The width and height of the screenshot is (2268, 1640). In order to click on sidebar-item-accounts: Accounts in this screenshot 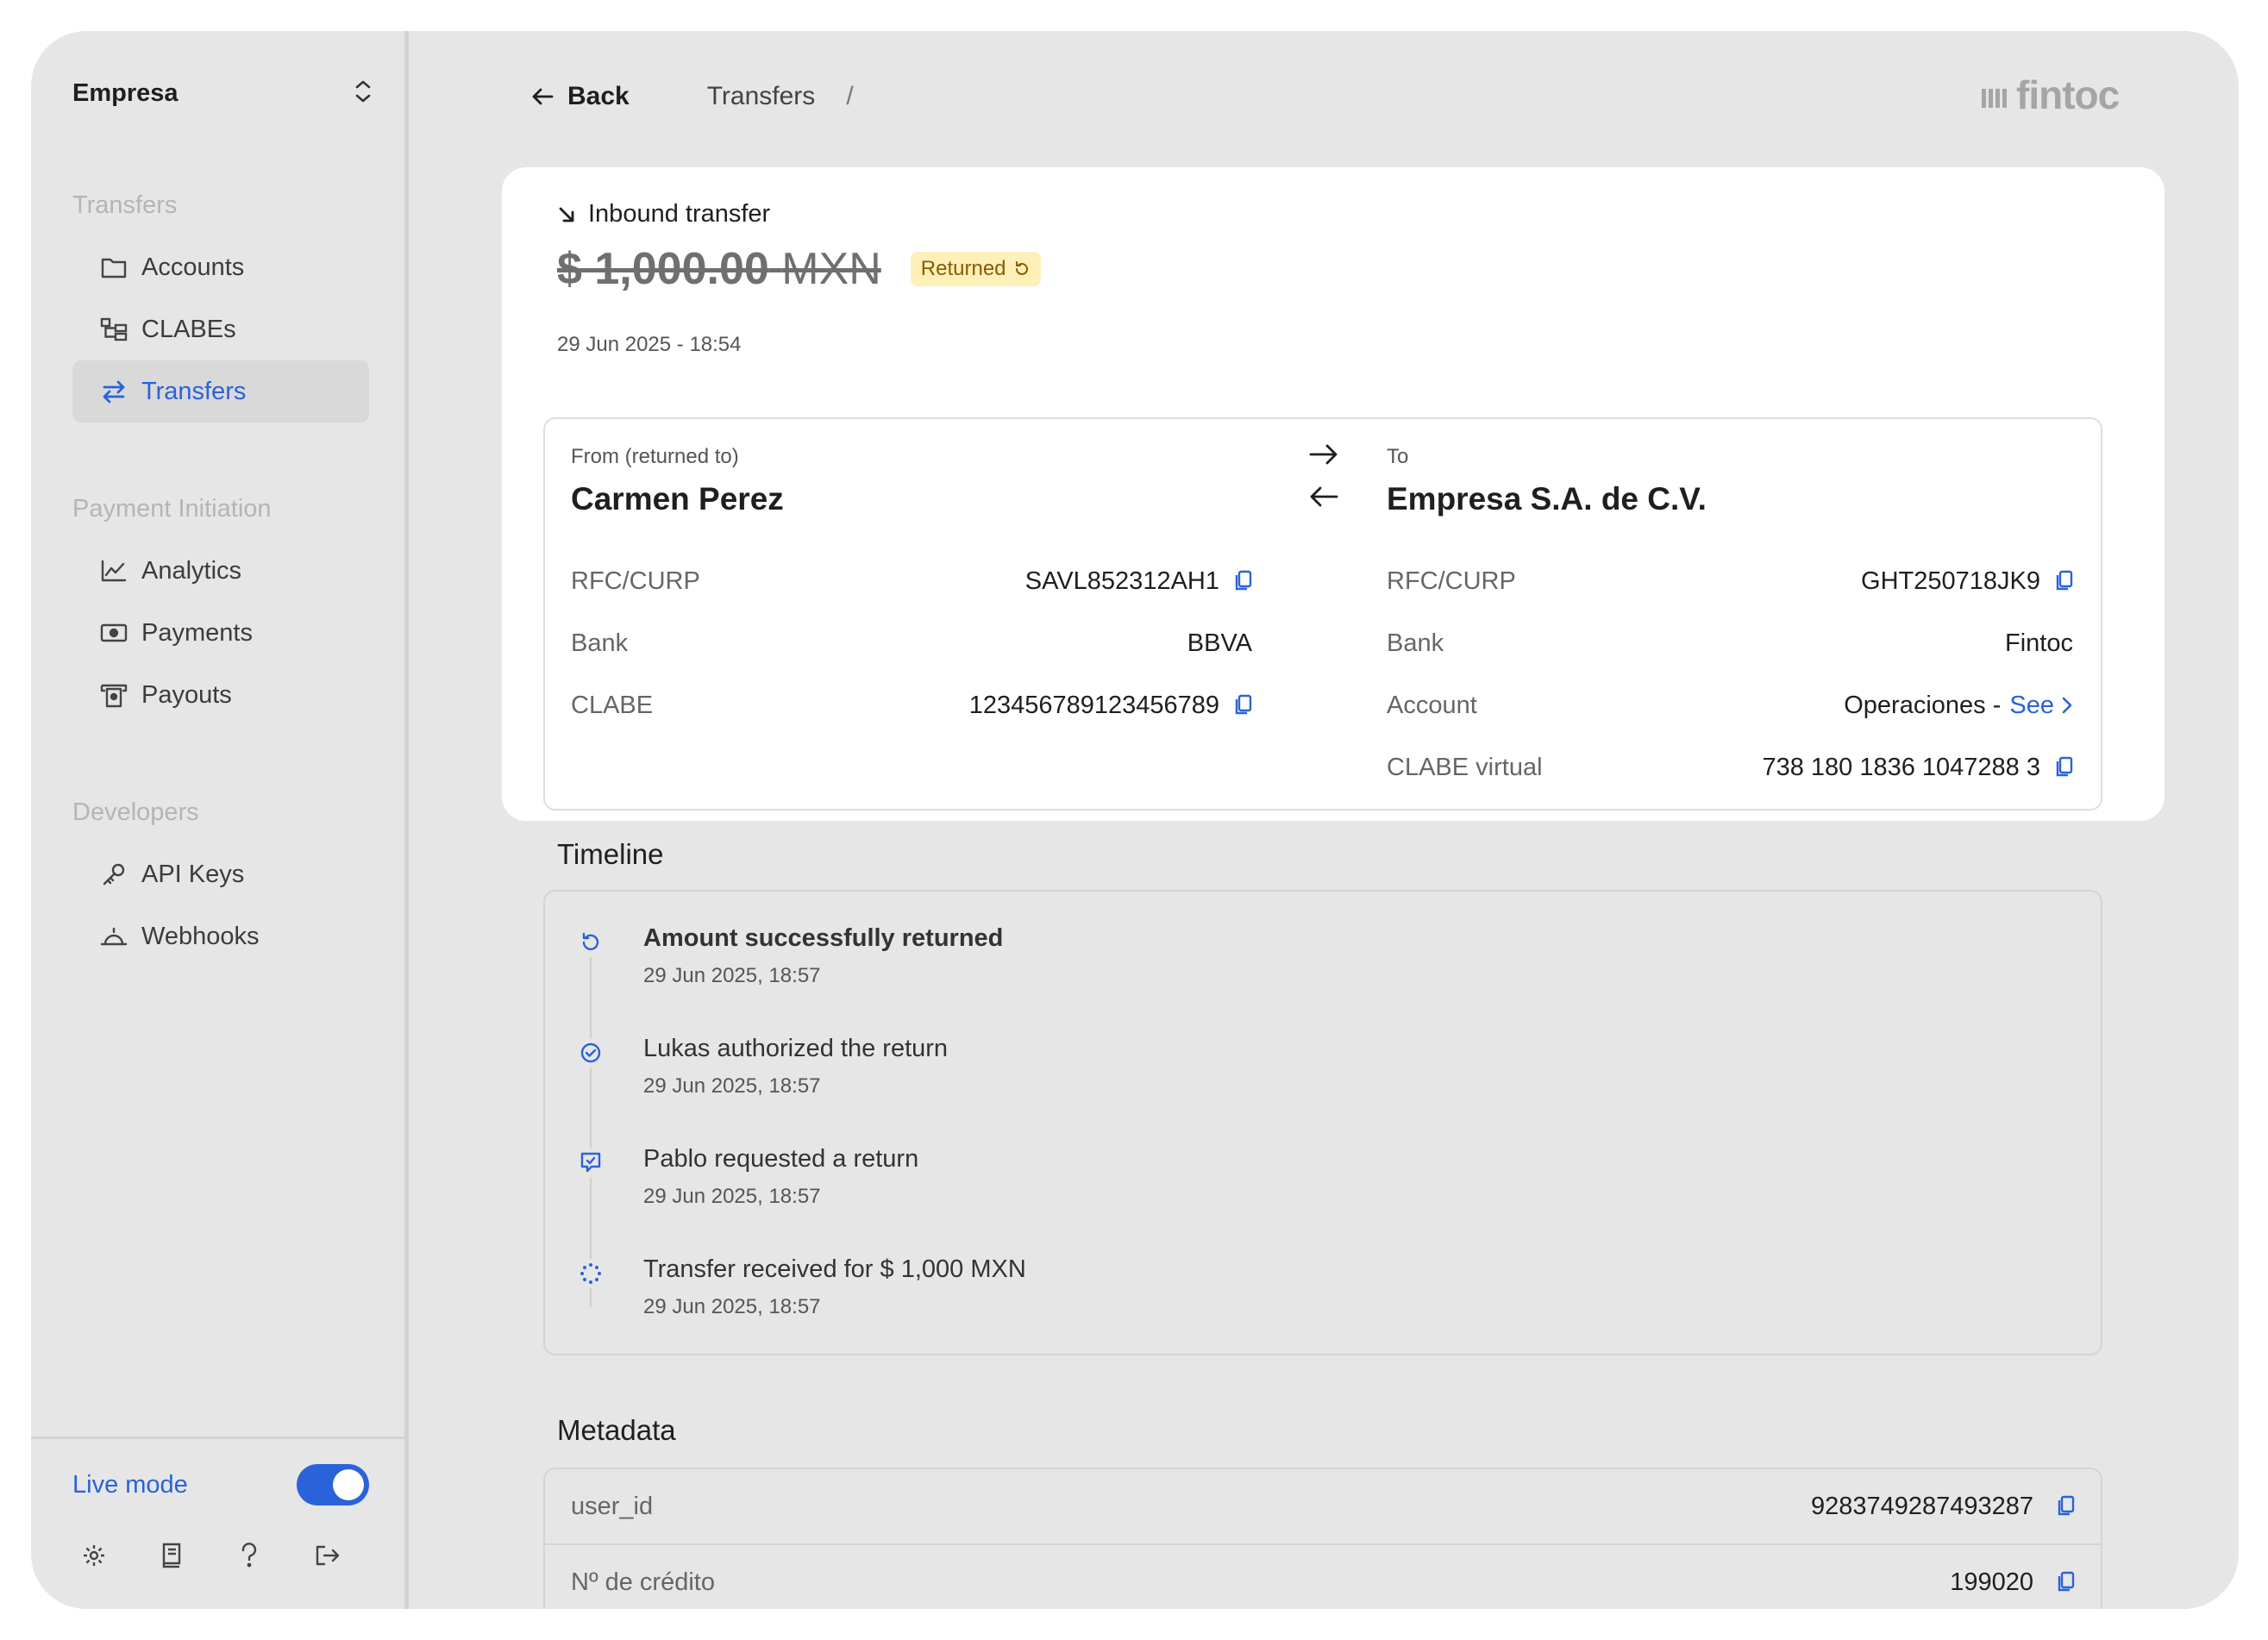, I will do `click(220, 267)`.